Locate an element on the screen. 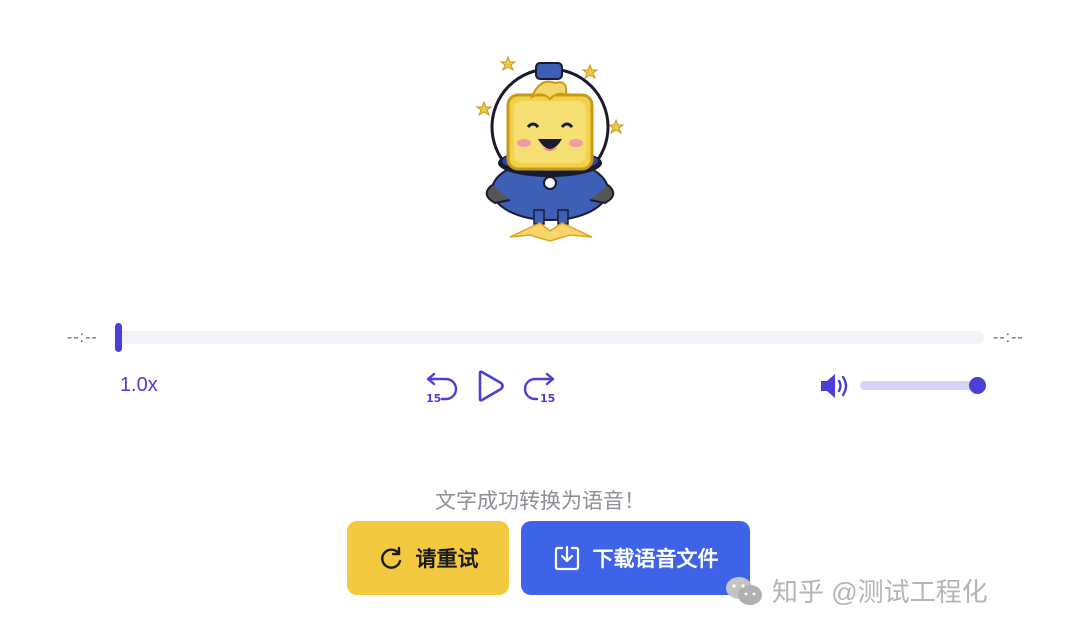 Image resolution: width=1080 pixels, height=636 pixels. volume-icon is located at coordinates (834, 386).